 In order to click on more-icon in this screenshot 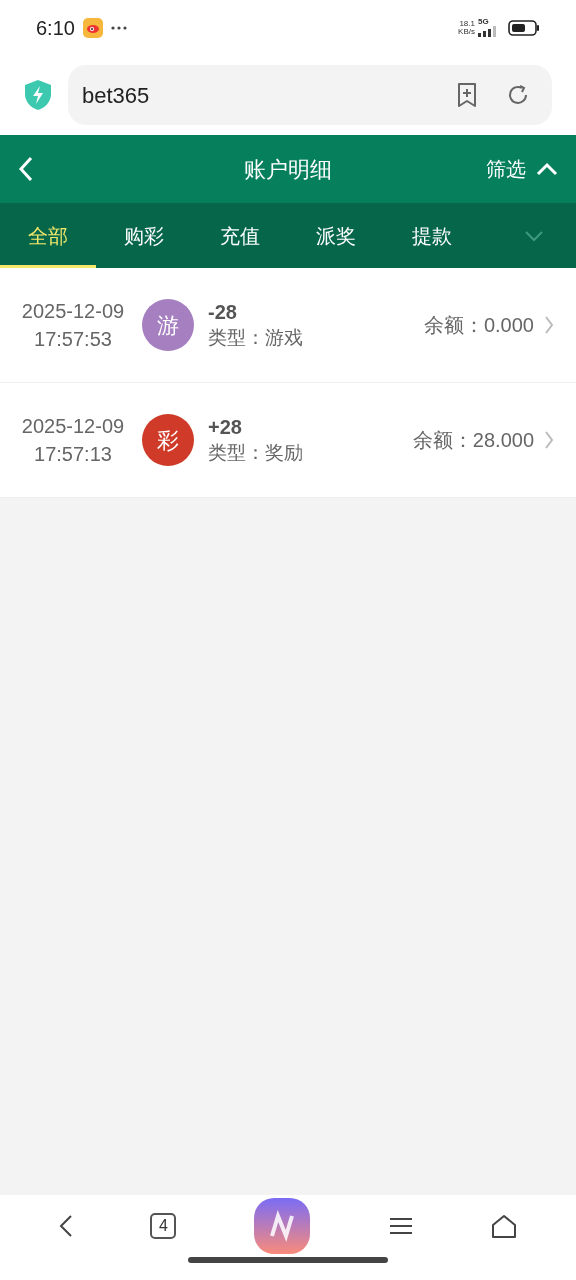, I will do `click(118, 27)`.